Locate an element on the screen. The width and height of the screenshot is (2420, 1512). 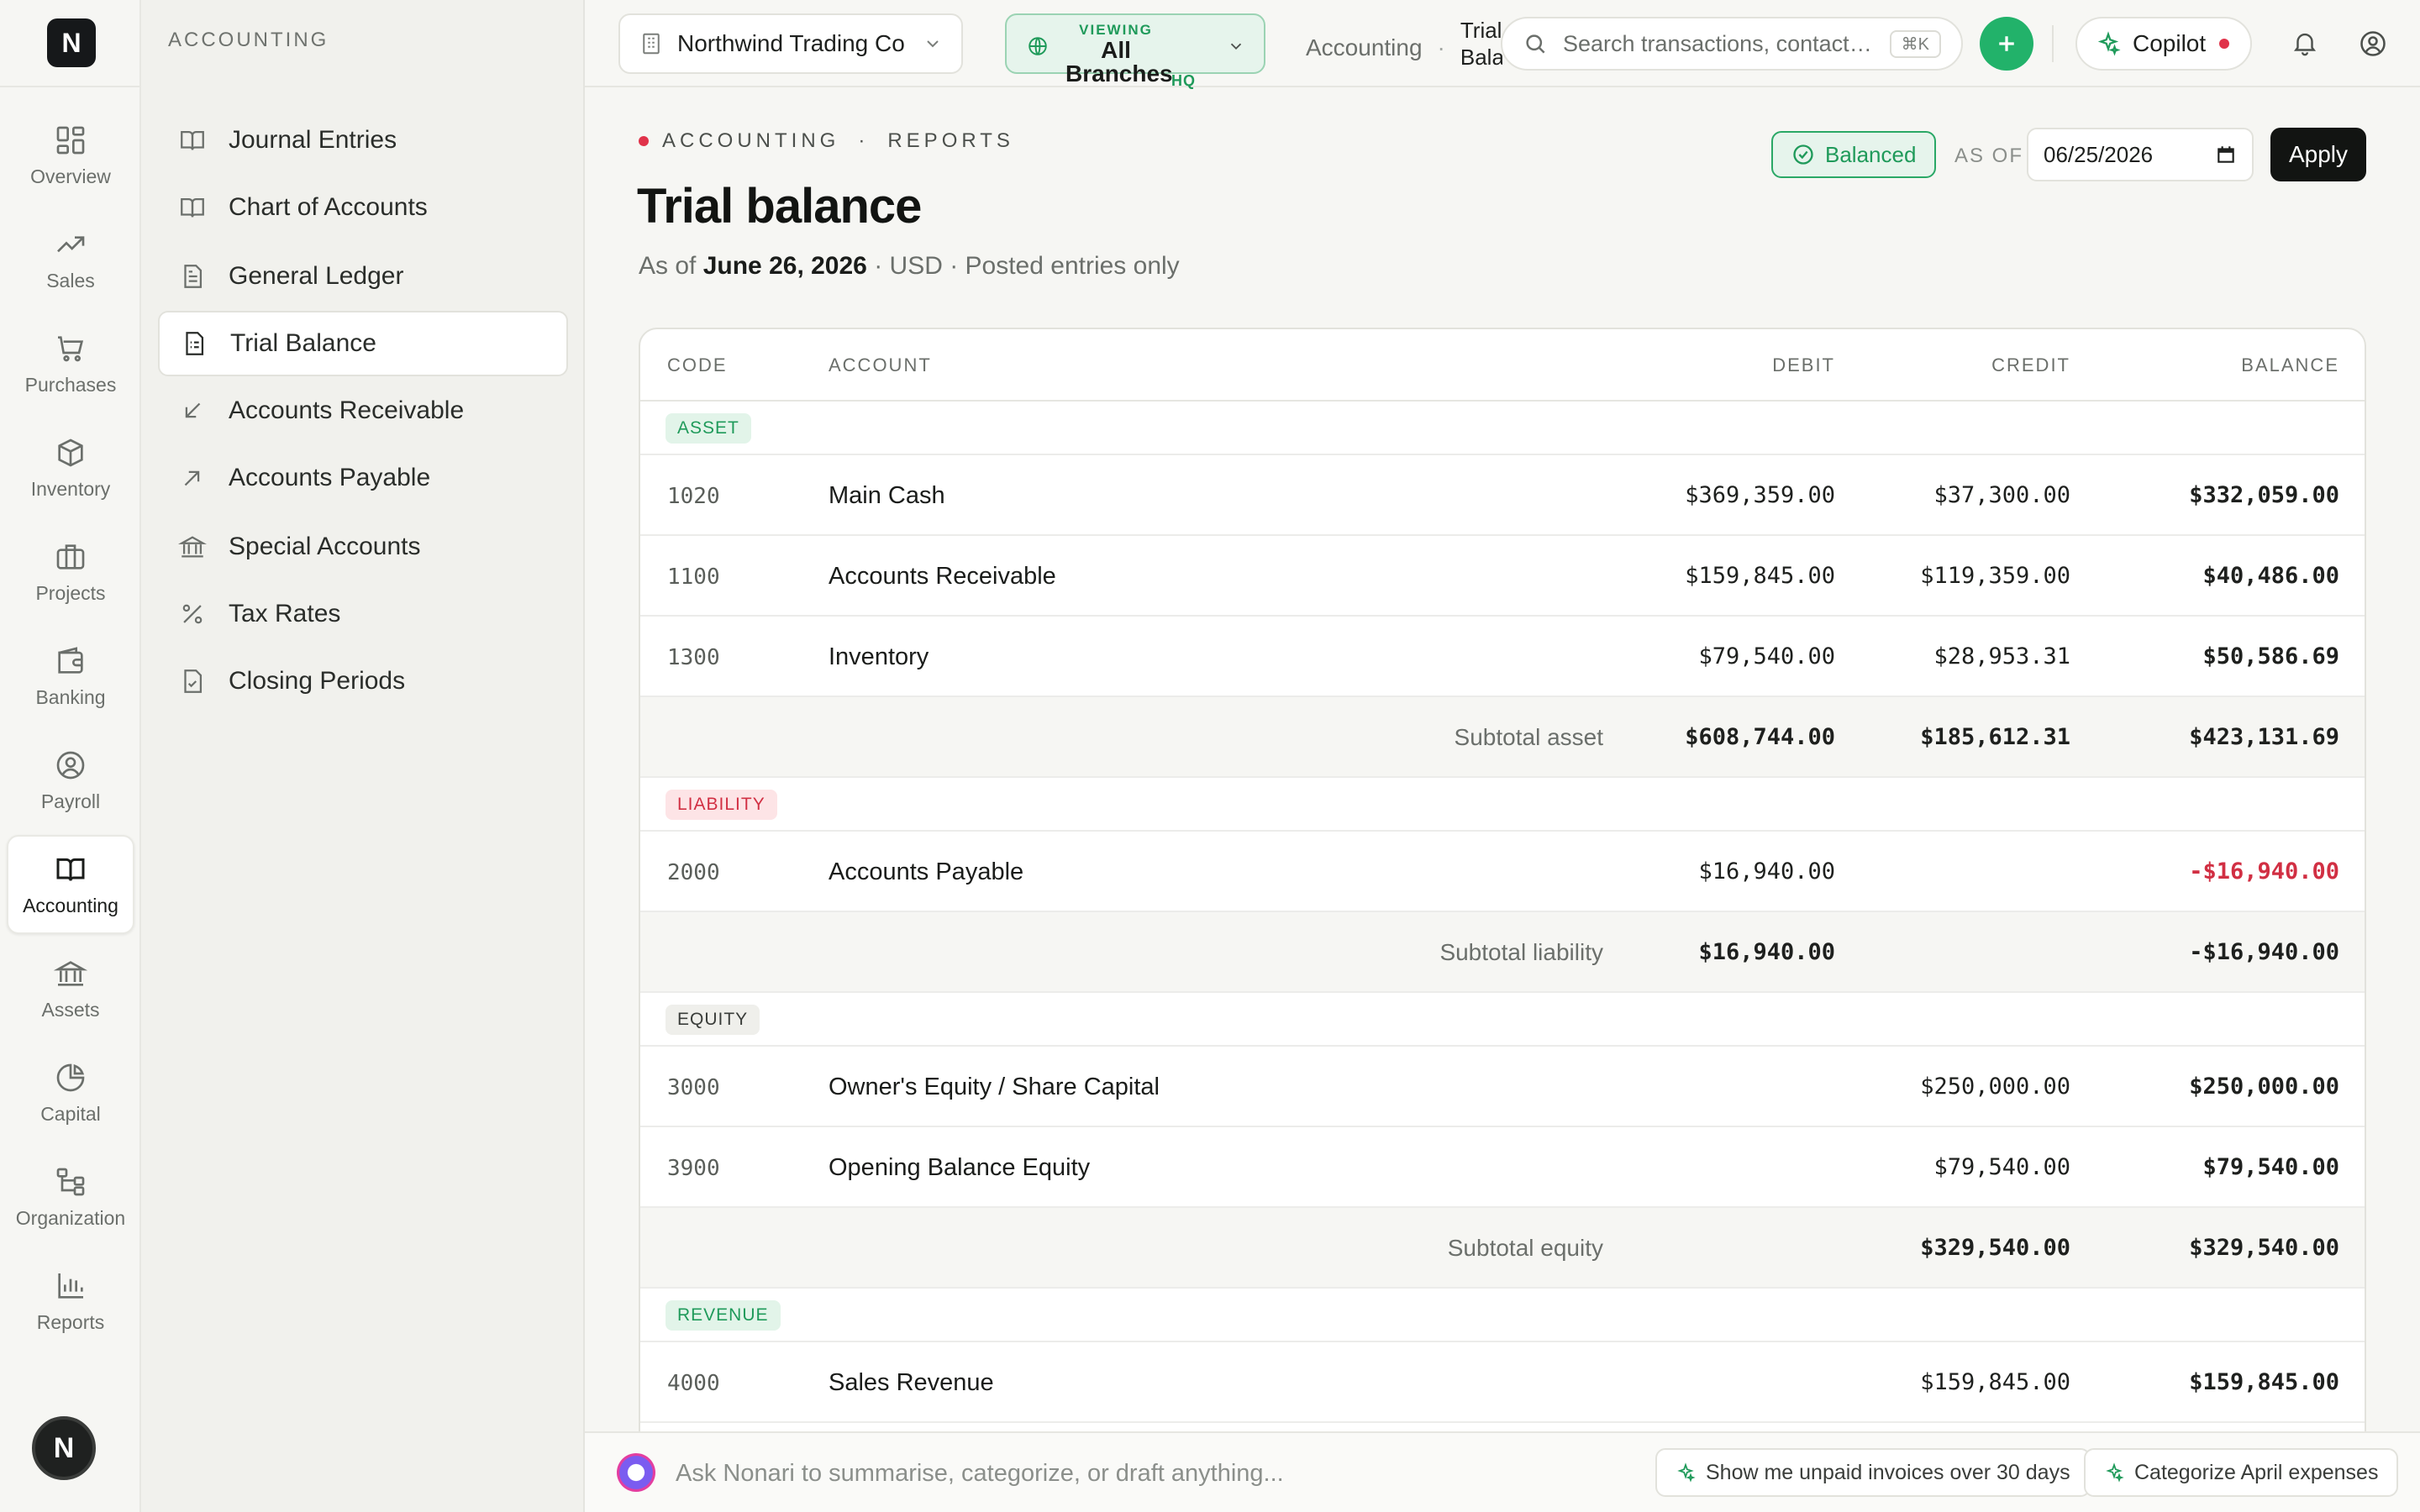
suggestion-chip-unpaid-invoices: Show me unpaid invoices over 30 days is located at coordinates (1873, 1472).